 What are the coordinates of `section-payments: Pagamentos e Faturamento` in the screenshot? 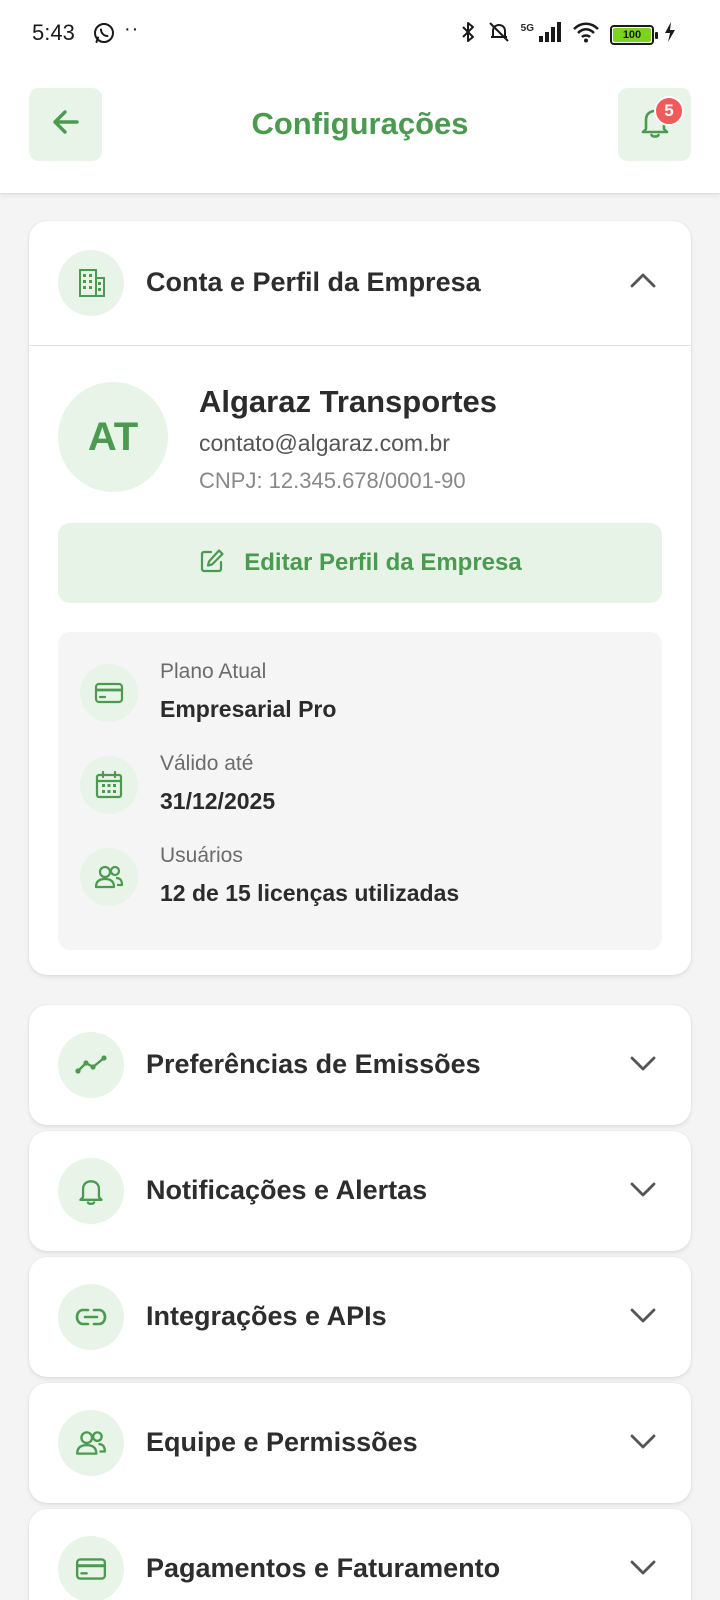 It's located at (360, 1554).